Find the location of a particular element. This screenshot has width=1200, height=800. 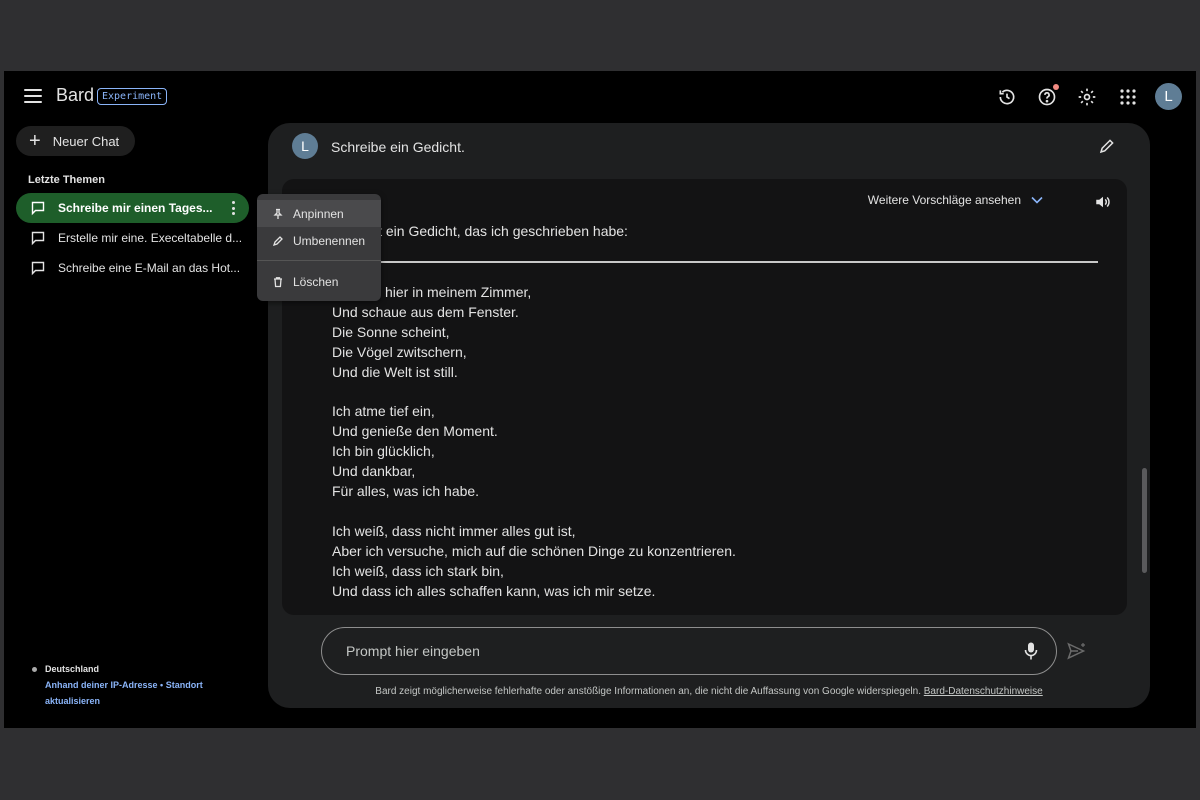

poem-line: Ich atme tief ein, is located at coordinates (383, 411).